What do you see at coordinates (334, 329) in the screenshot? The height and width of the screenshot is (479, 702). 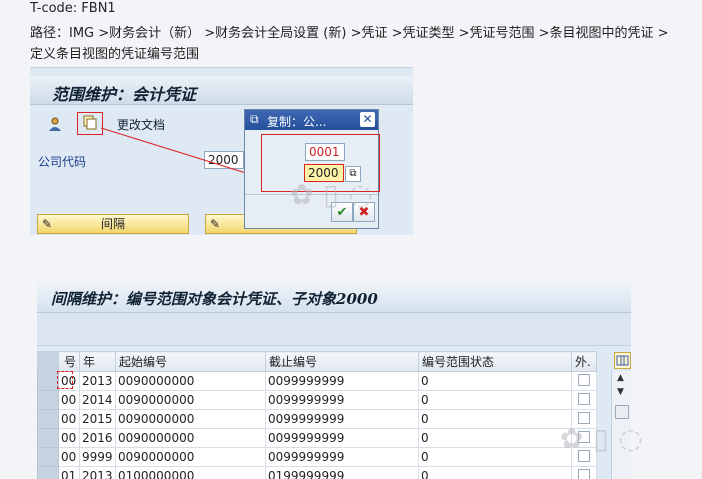 I see `screen2-toolbar` at bounding box center [334, 329].